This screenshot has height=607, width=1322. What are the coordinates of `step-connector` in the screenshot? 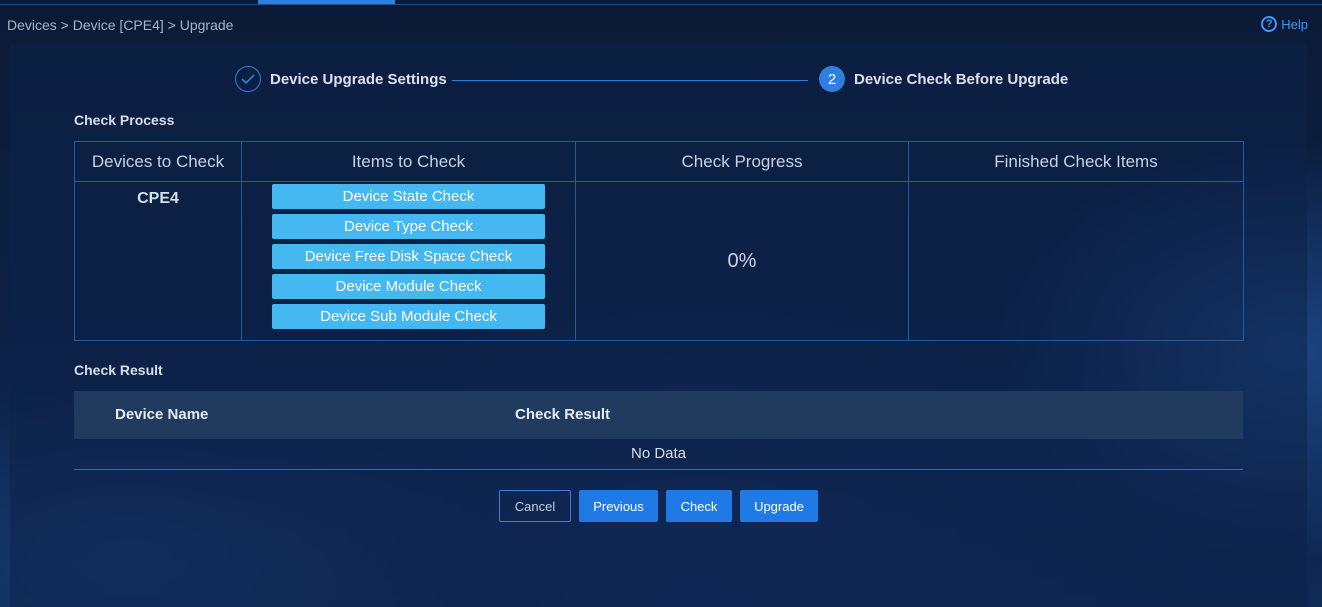 It's located at (630, 80).